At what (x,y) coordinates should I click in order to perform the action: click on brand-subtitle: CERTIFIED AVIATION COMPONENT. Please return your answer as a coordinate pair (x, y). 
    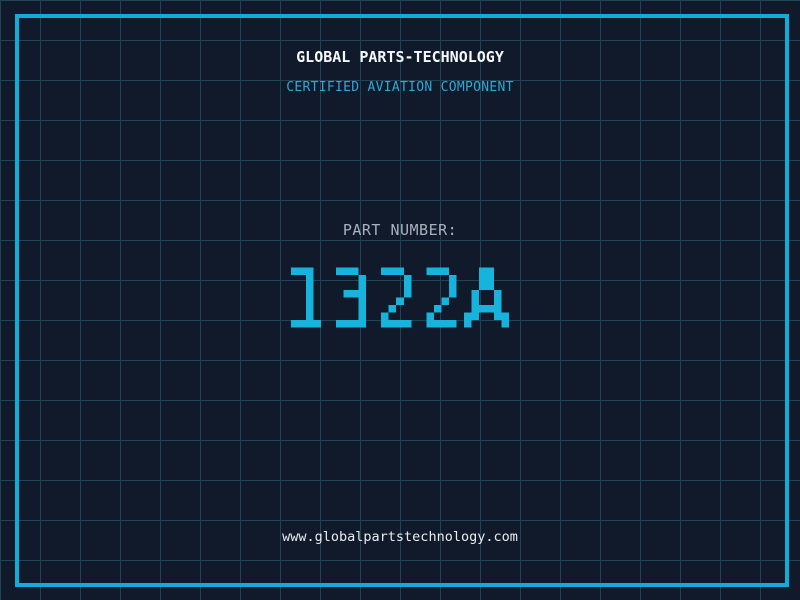
    Looking at the image, I should click on (400, 87).